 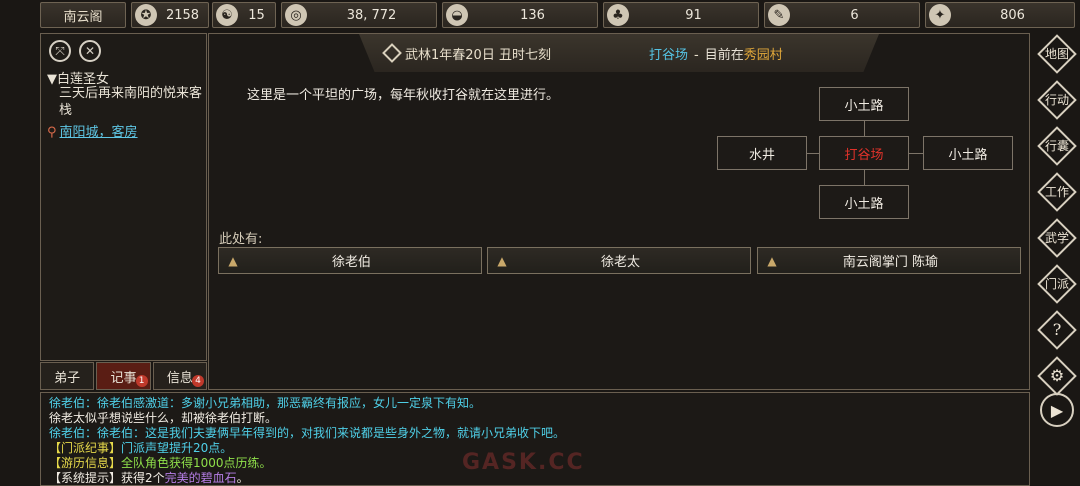 What do you see at coordinates (60, 51) in the screenshot?
I see `expand-icon: ⤧` at bounding box center [60, 51].